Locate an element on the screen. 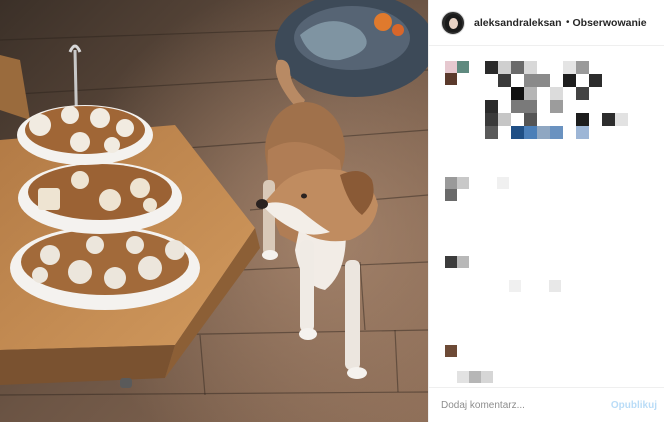 Image resolution: width=664 pixels, height=422 pixels. comment-bar: Opublikuj is located at coordinates (546, 404).